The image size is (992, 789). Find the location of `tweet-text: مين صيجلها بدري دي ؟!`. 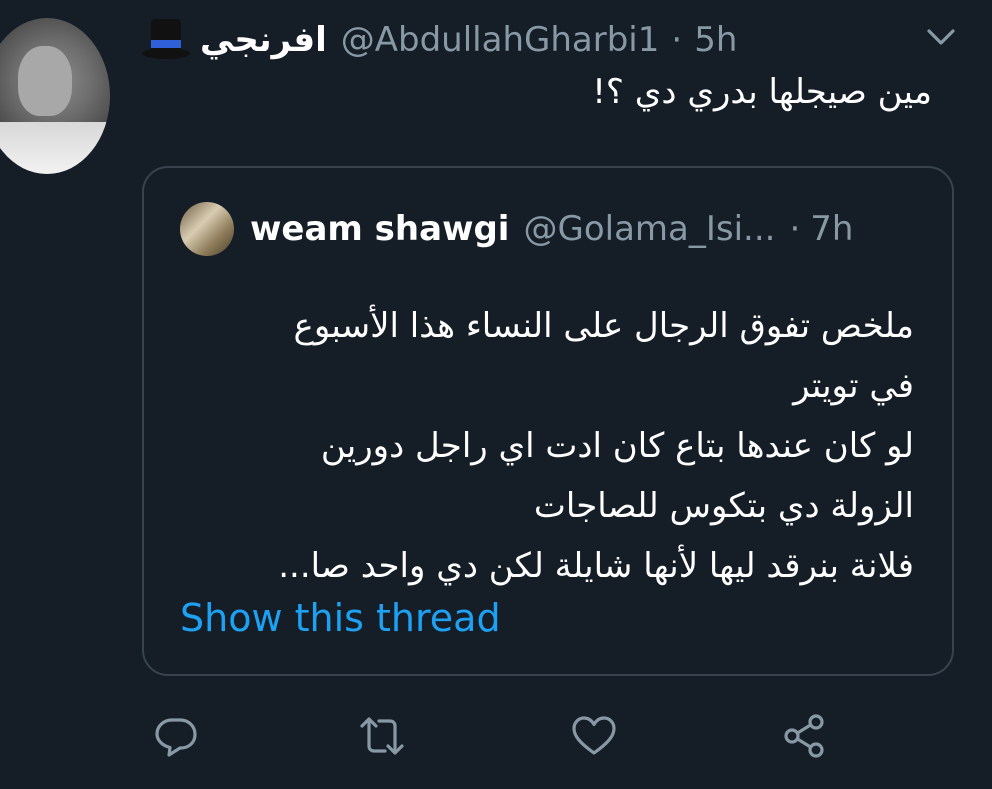

tweet-text: مين صيجلها بدري دي ؟! is located at coordinates (762, 92).